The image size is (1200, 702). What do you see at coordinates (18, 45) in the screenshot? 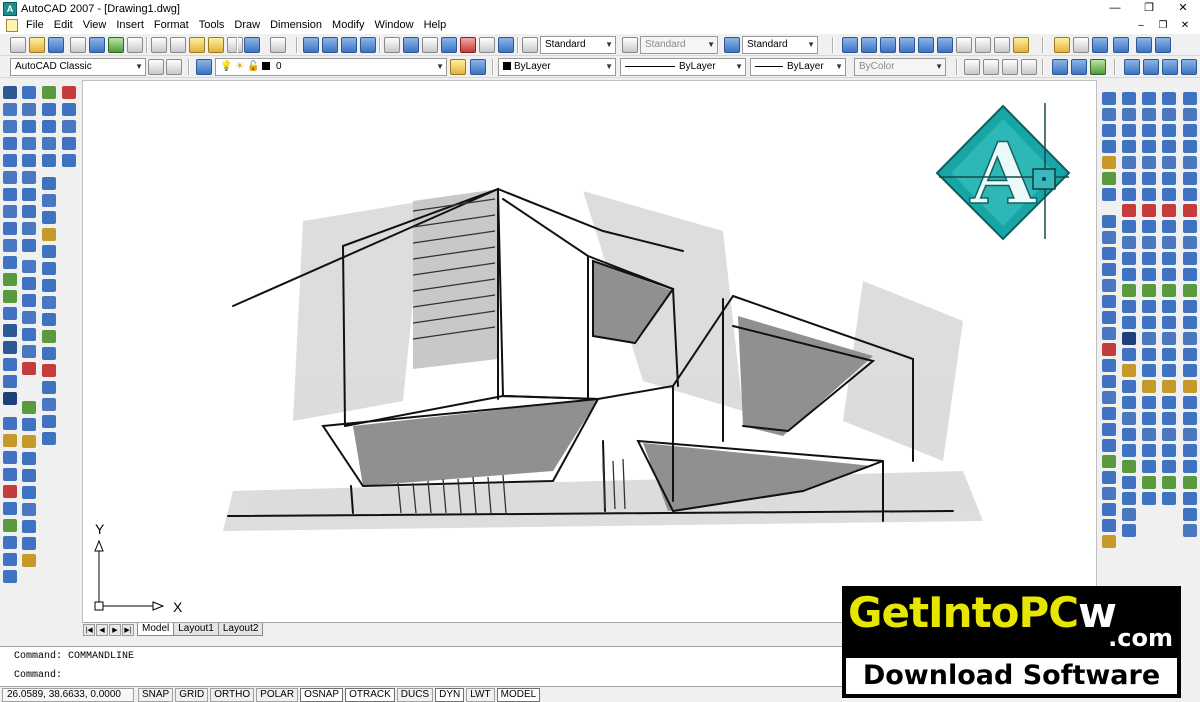
I see `new-icon` at bounding box center [18, 45].